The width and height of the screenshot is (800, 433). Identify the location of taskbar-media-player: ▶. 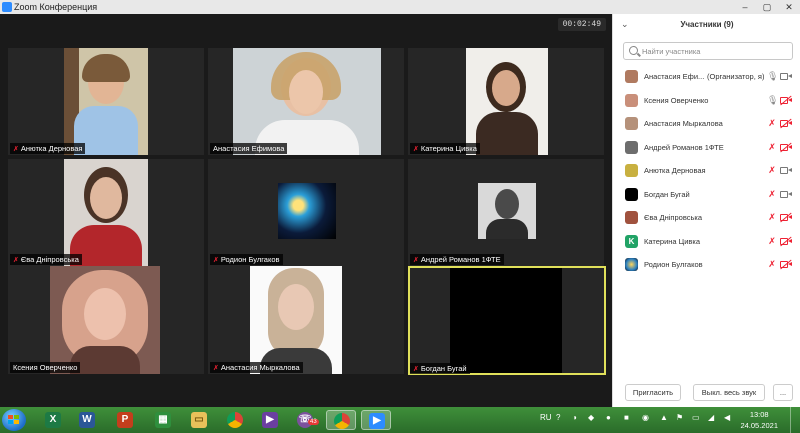
(270, 420).